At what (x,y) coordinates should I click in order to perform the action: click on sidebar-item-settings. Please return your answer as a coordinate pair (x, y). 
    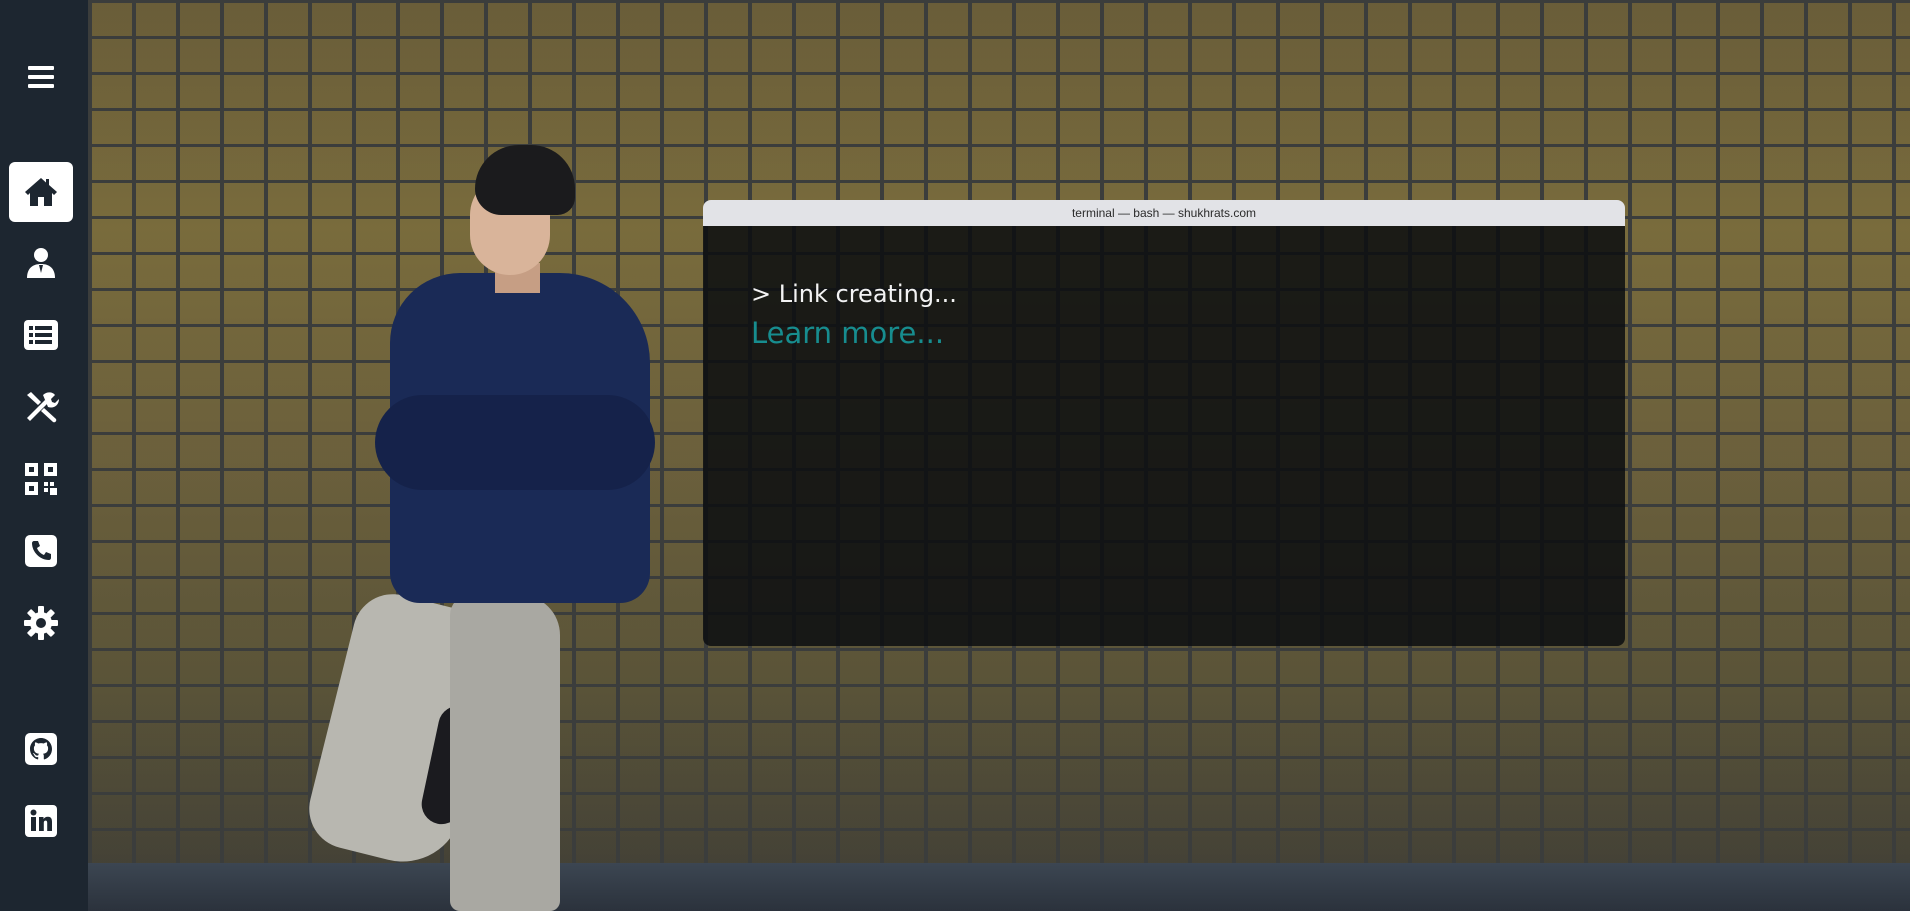
    Looking at the image, I should click on (41, 623).